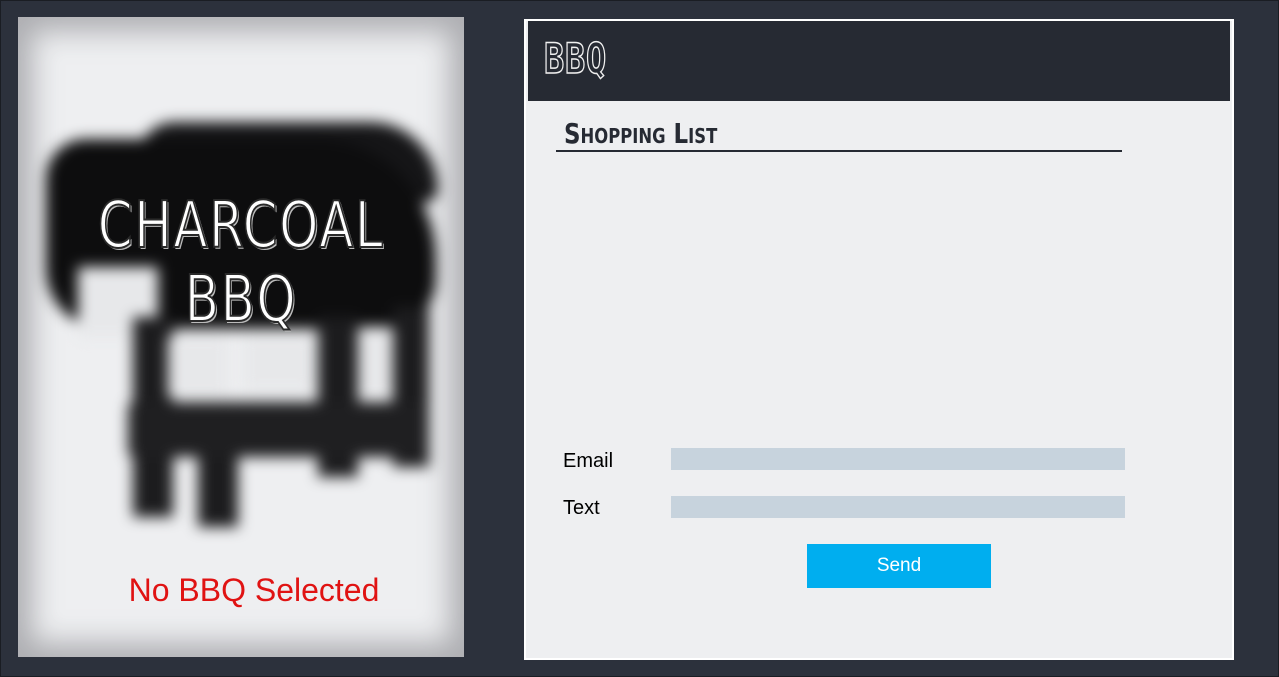  What do you see at coordinates (641, 133) in the screenshot?
I see `shopping-list-title: Shopping List` at bounding box center [641, 133].